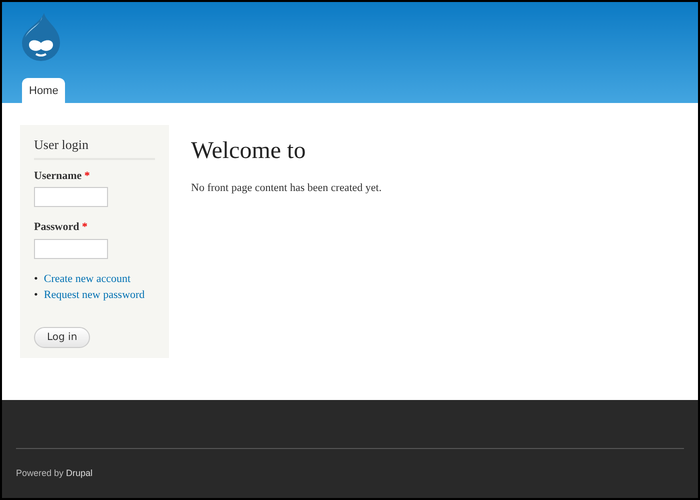 This screenshot has width=700, height=500. Describe the element at coordinates (87, 278) in the screenshot. I see `account-link: Create new account` at that location.